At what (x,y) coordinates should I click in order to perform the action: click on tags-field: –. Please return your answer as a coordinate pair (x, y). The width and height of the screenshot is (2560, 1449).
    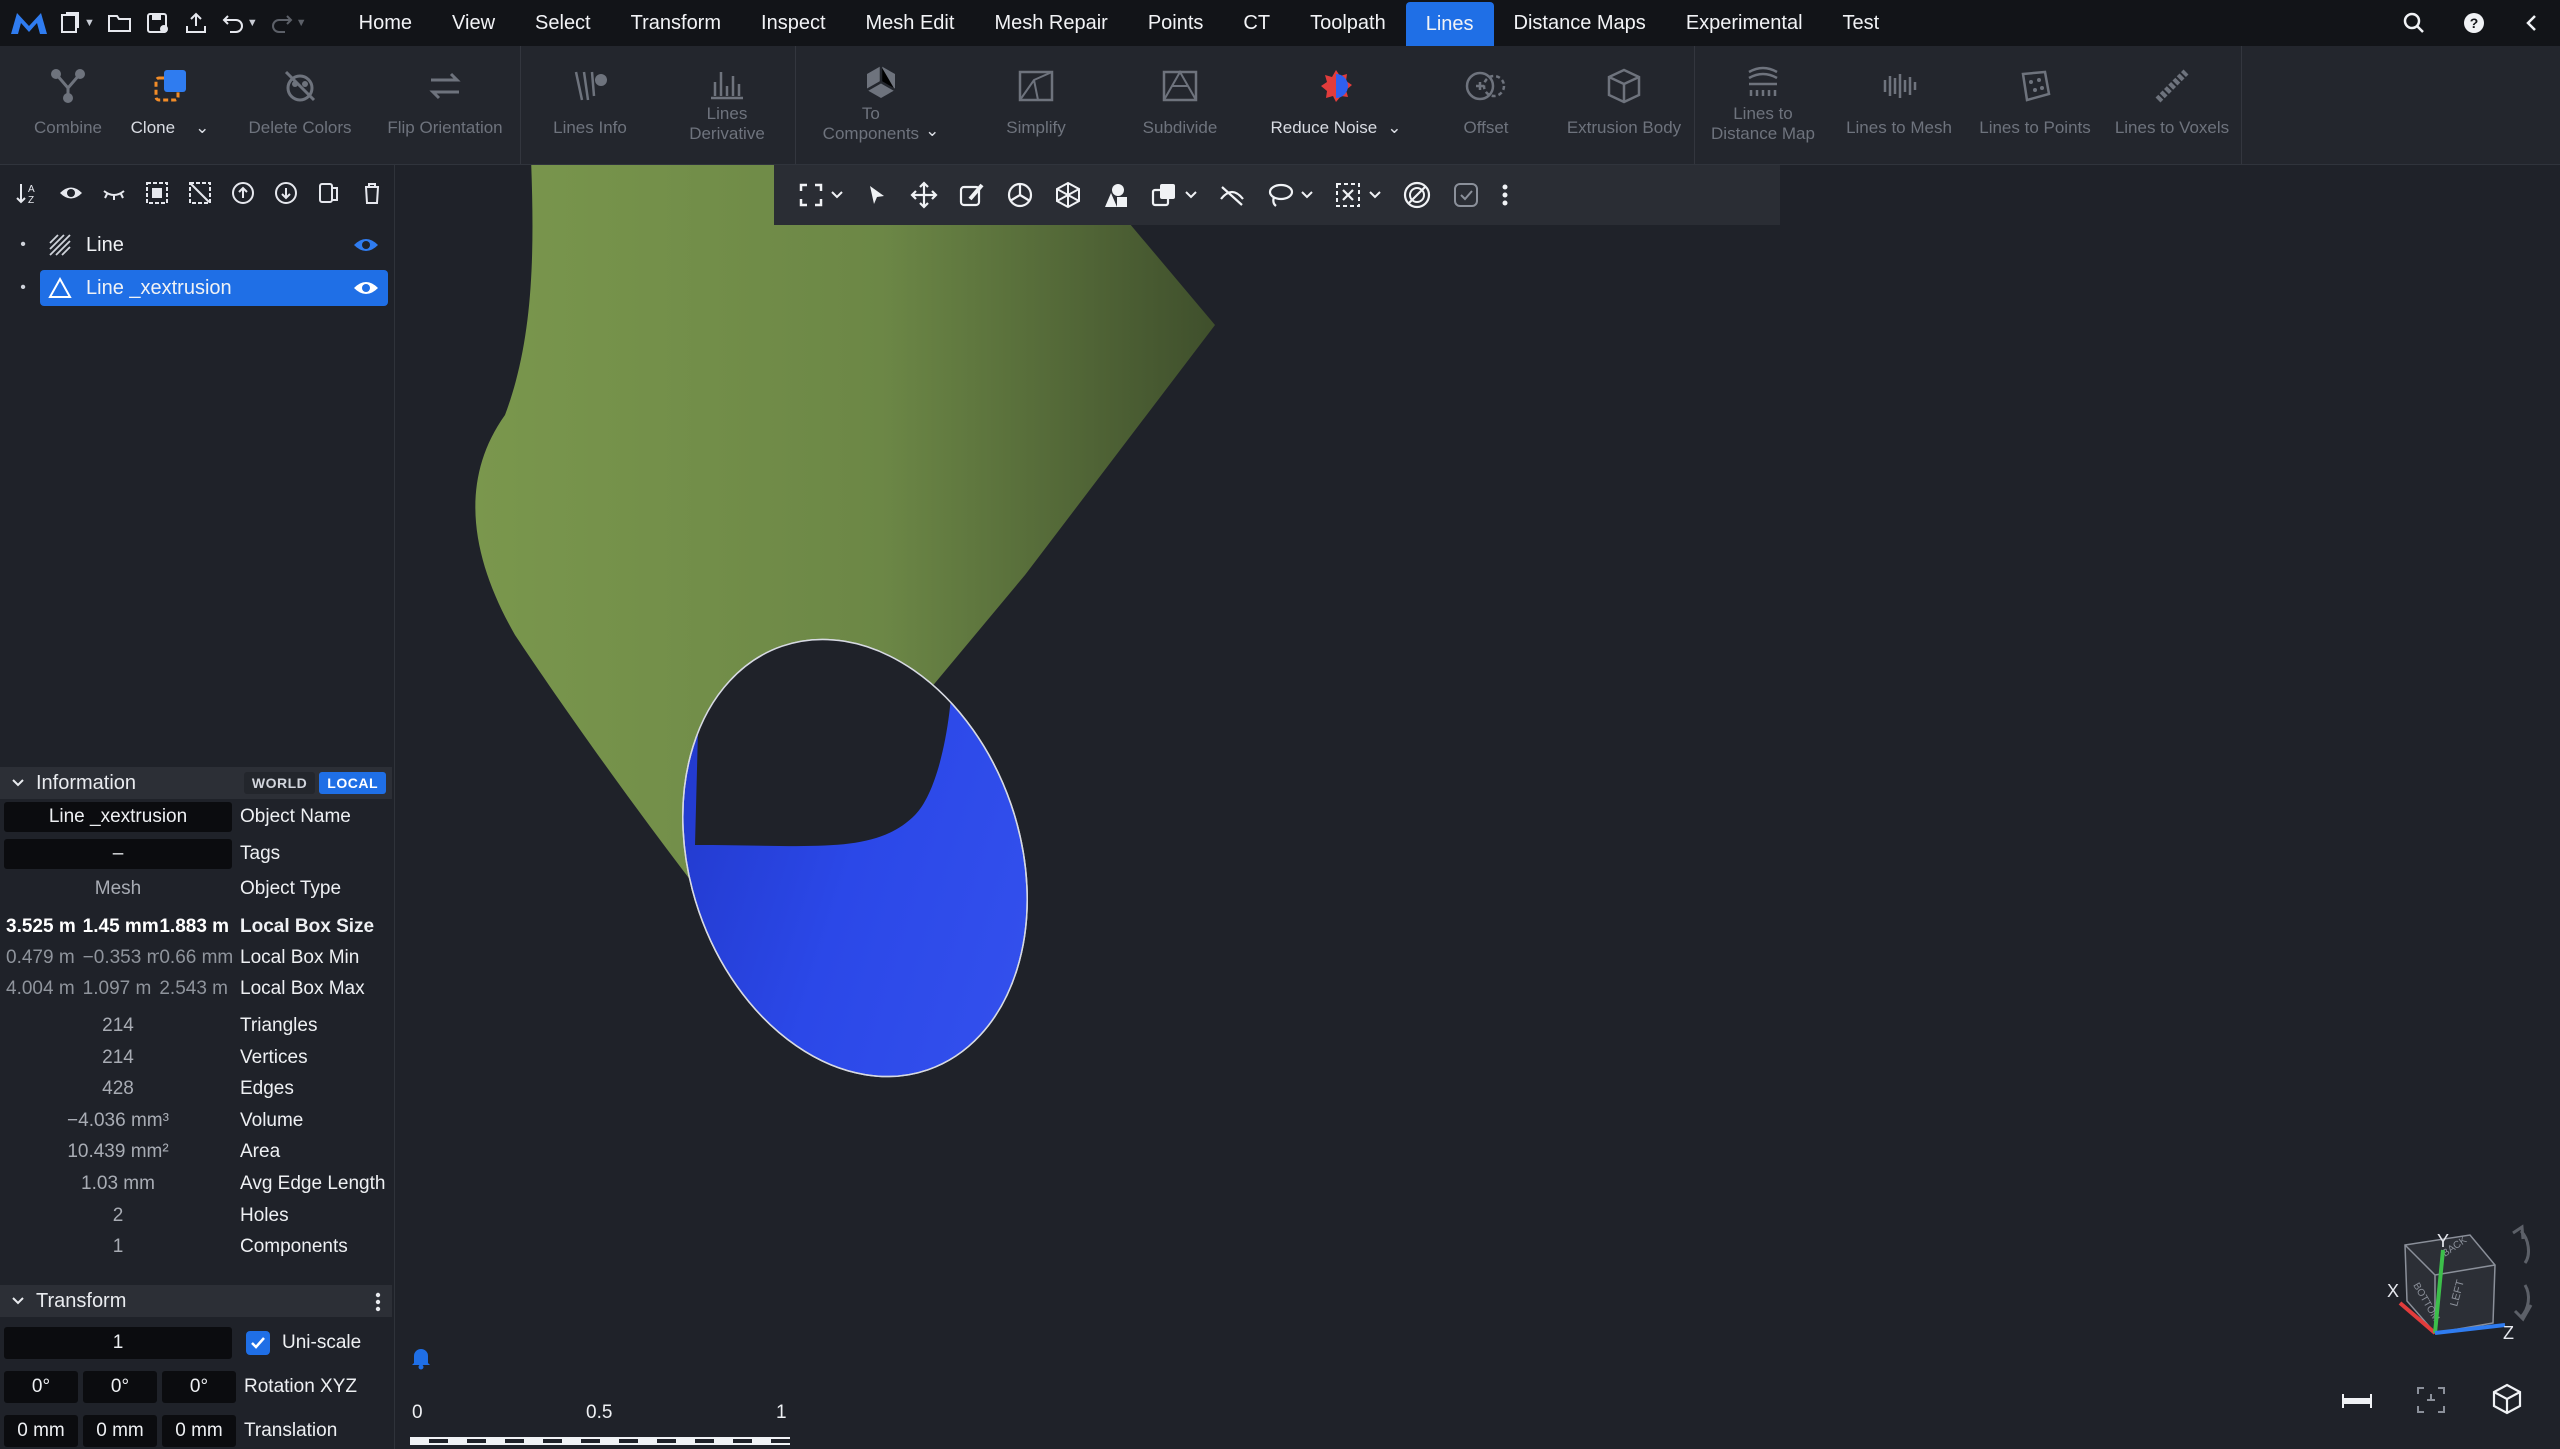
    Looking at the image, I should click on (118, 854).